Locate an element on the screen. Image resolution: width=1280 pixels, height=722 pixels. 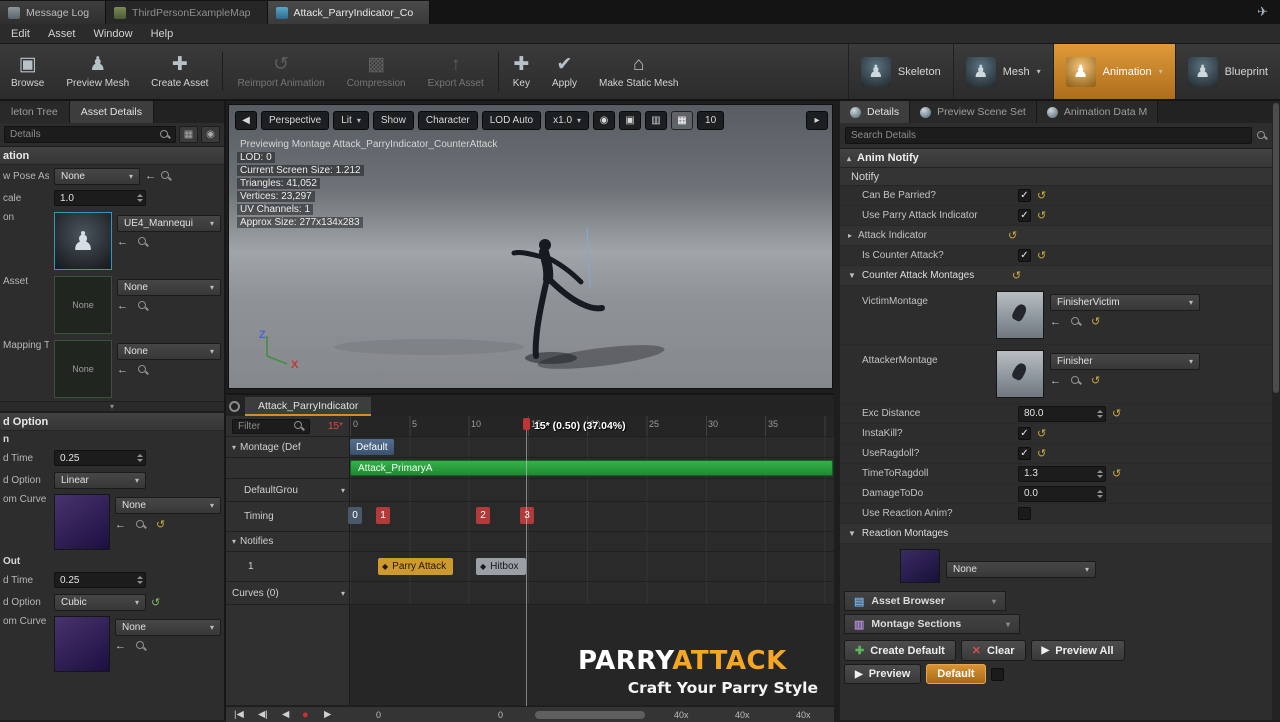
montage-slot-header is located at coordinates (288, 468).